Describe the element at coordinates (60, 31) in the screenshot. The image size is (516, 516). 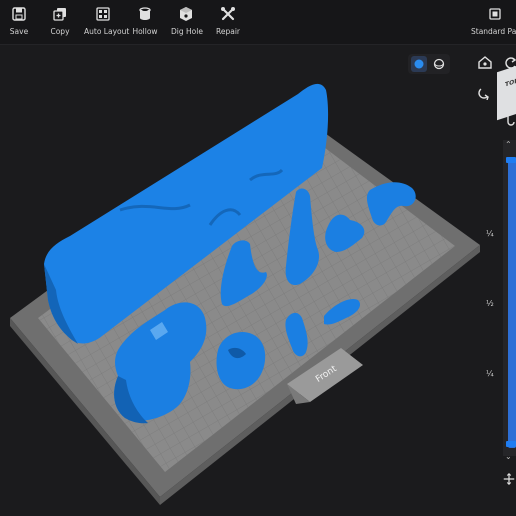
I see `copy-label: Copy` at that location.